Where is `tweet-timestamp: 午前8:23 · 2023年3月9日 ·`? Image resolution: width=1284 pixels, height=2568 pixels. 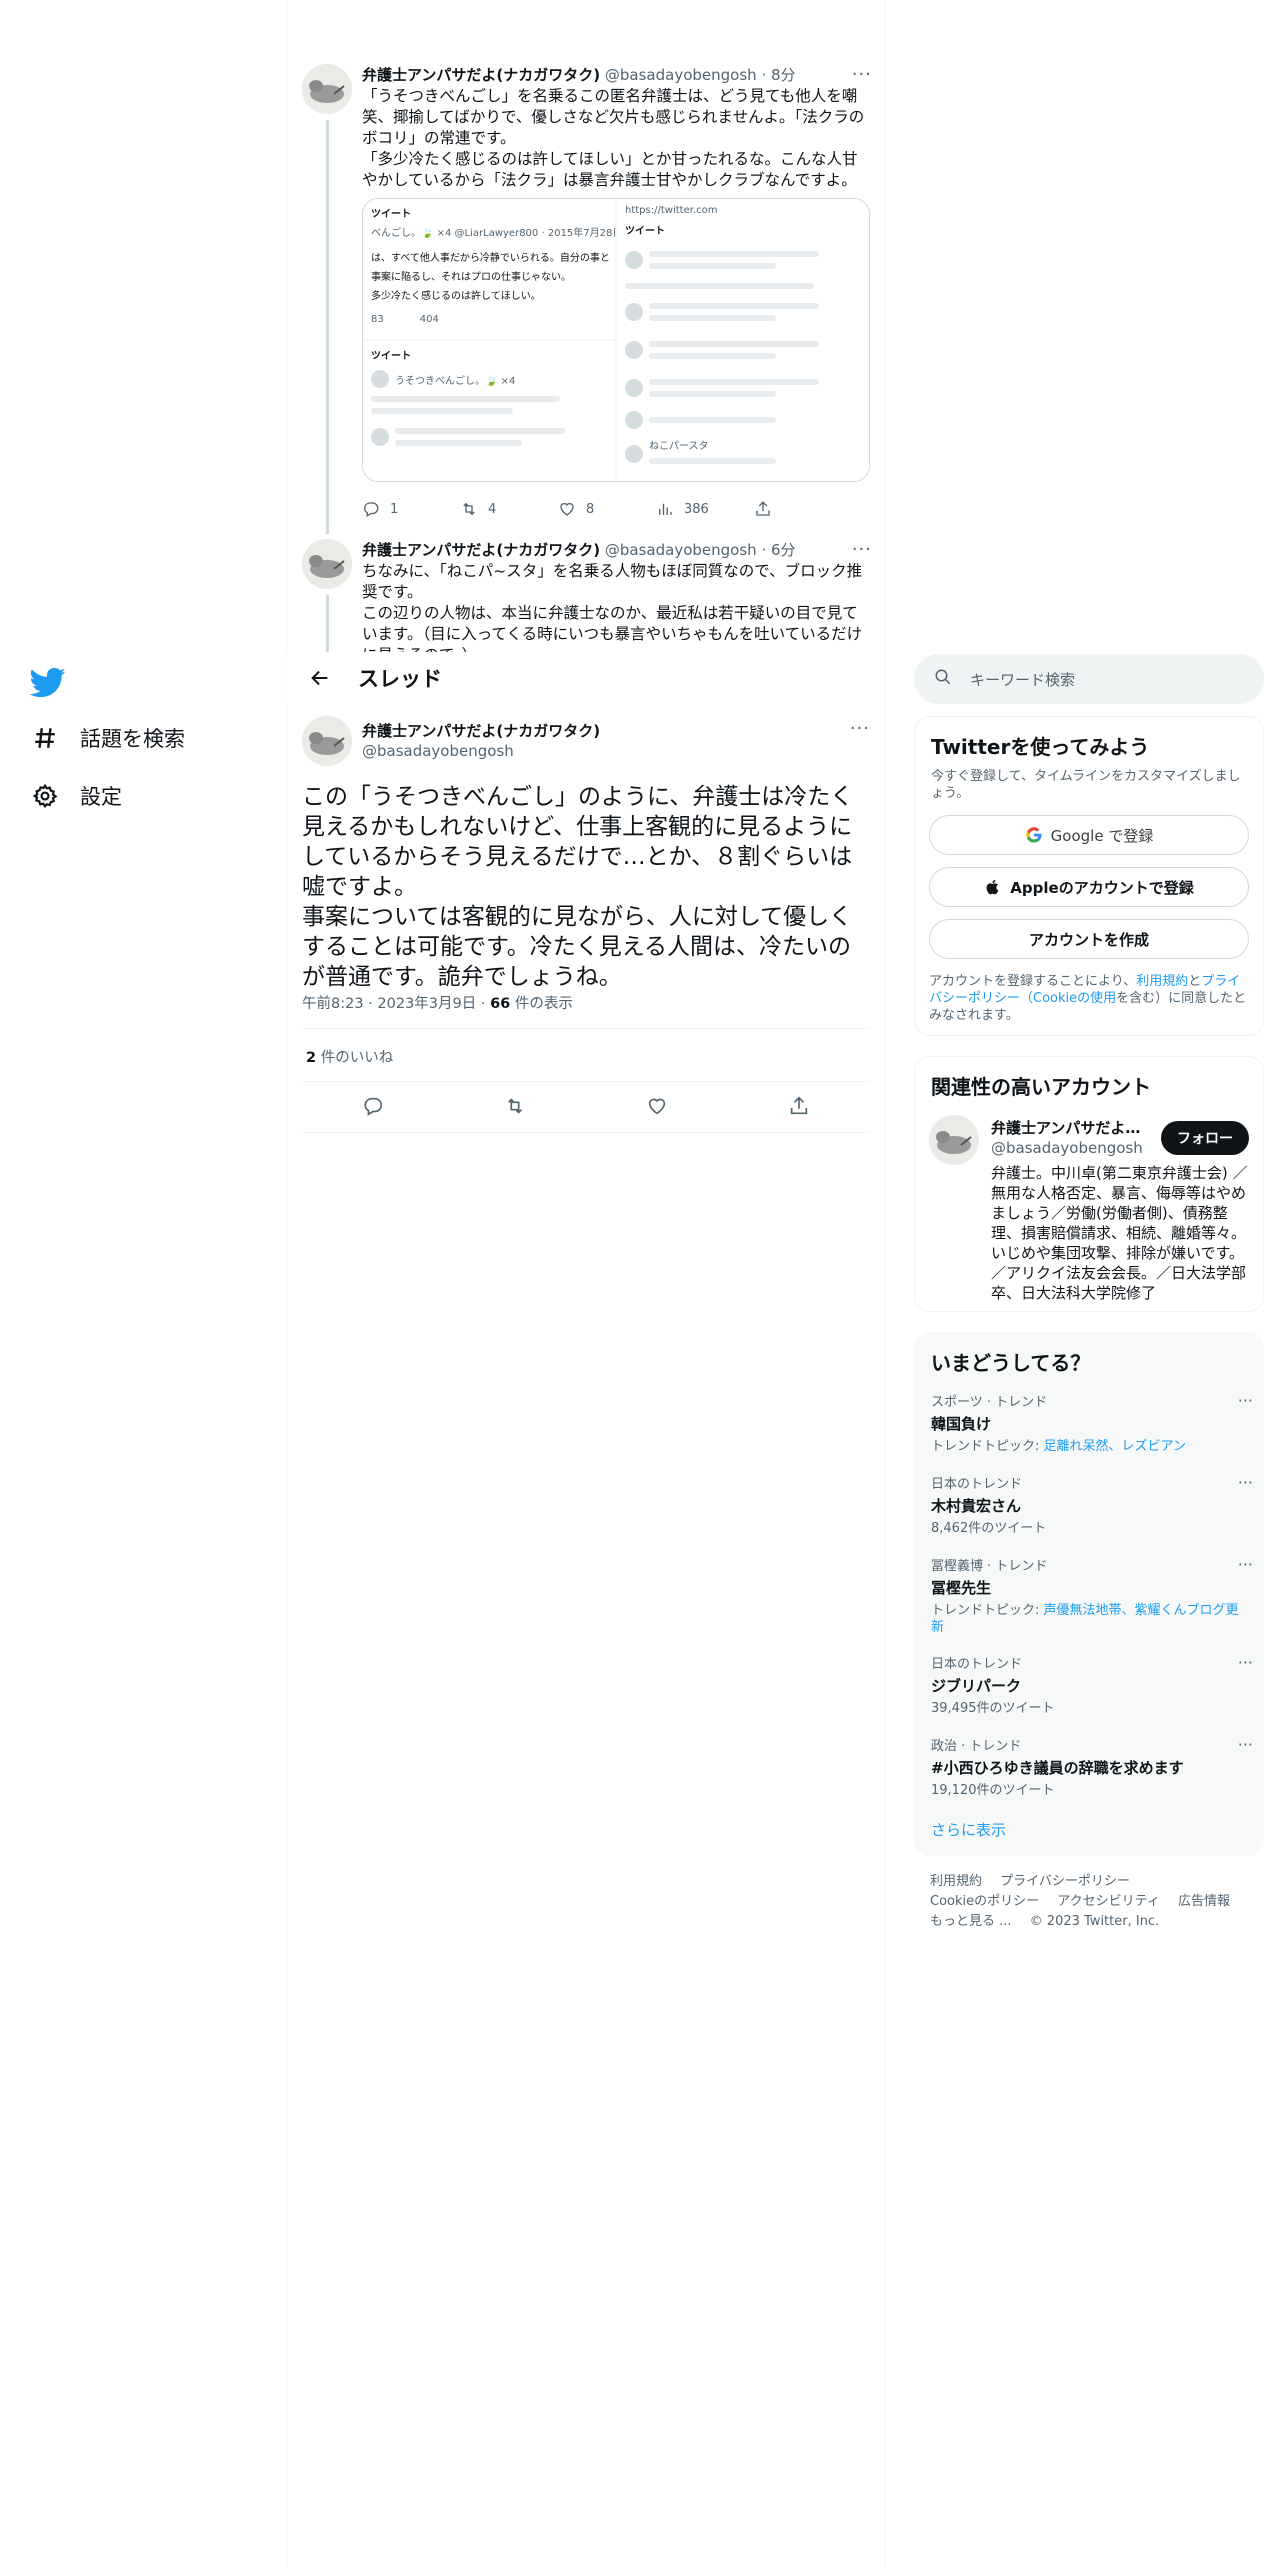
tweet-timestamp: 午前8:23 · 2023年3月9日 · is located at coordinates (396, 1004).